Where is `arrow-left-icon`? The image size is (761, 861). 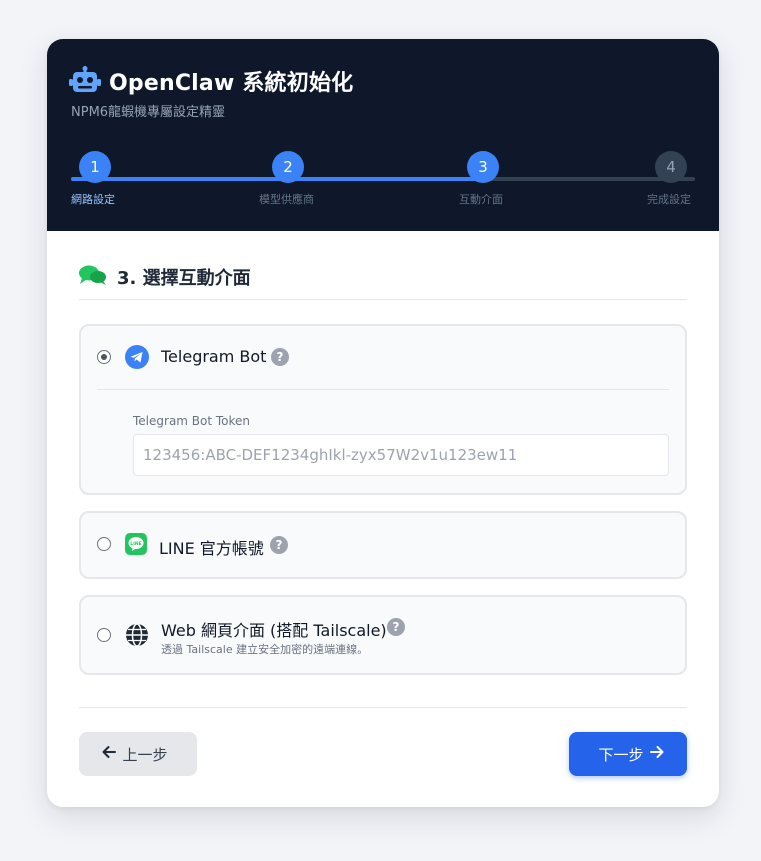
arrow-left-icon is located at coordinates (109, 754).